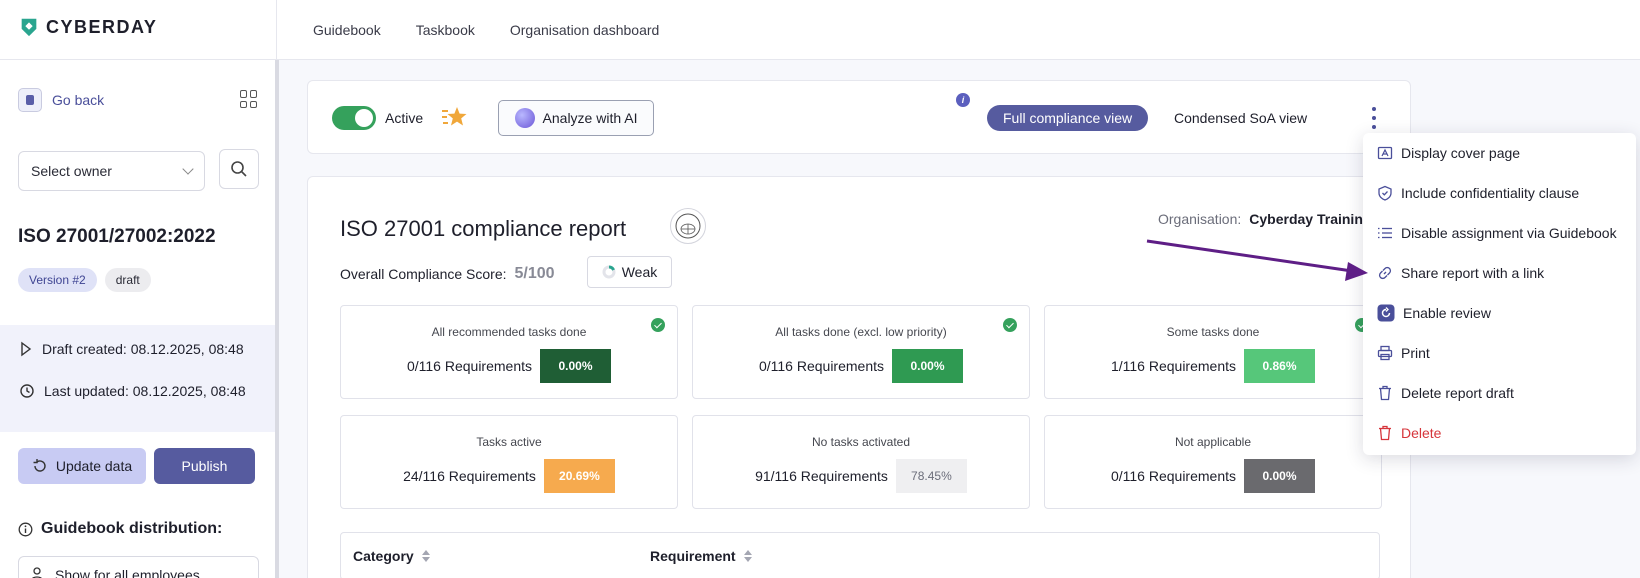  Describe the element at coordinates (1385, 353) in the screenshot. I see `printer-icon` at that location.